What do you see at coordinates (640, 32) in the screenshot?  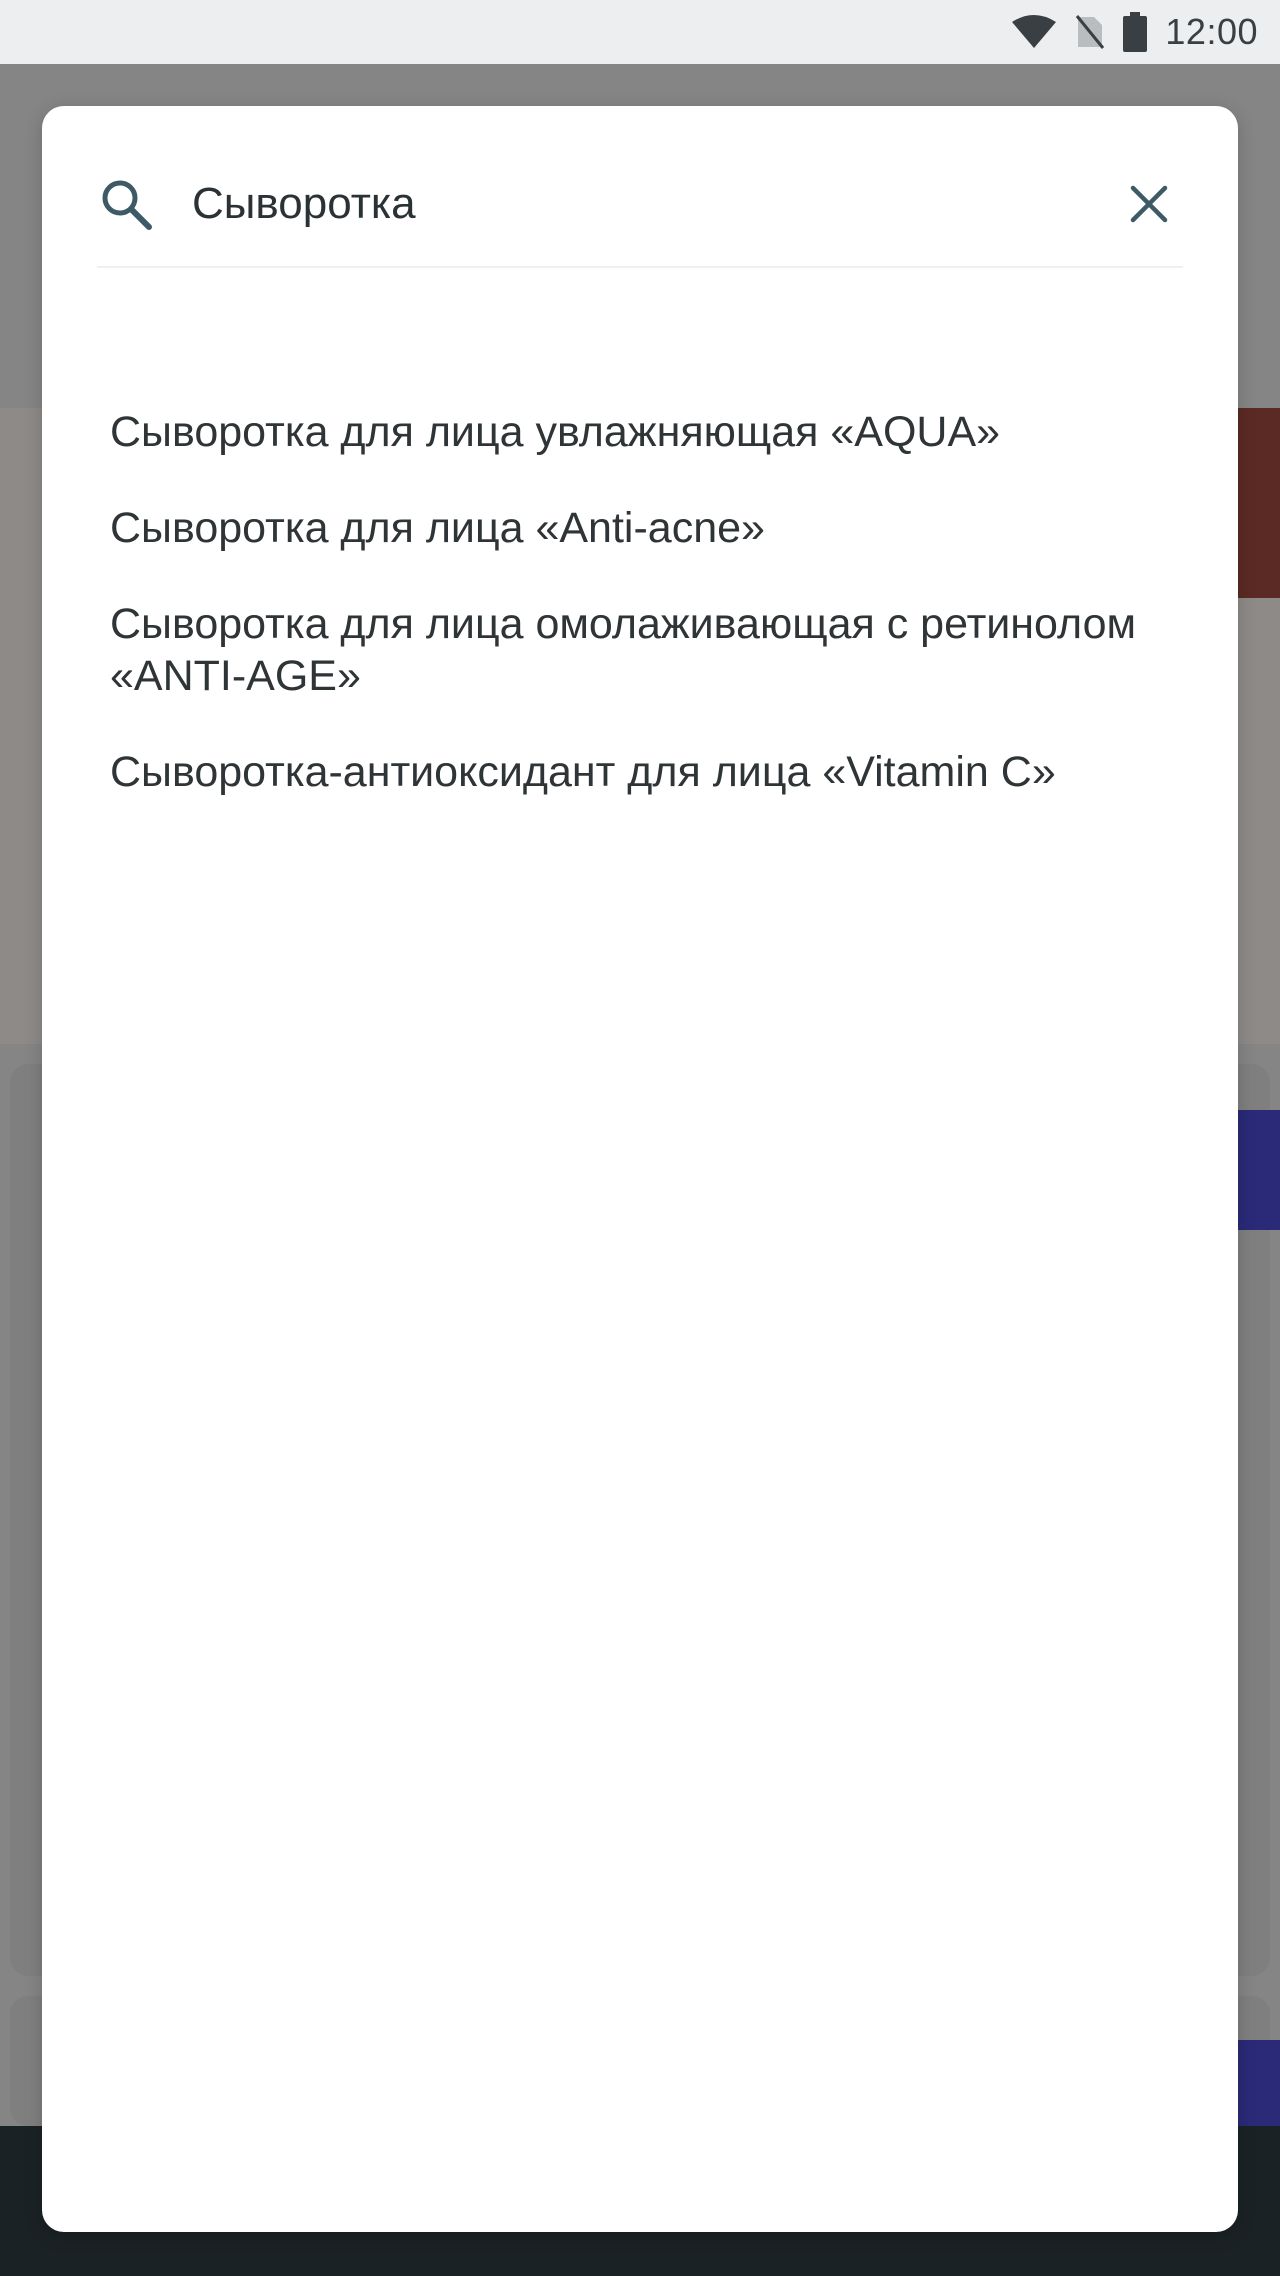 I see `status-bar: 12:00` at bounding box center [640, 32].